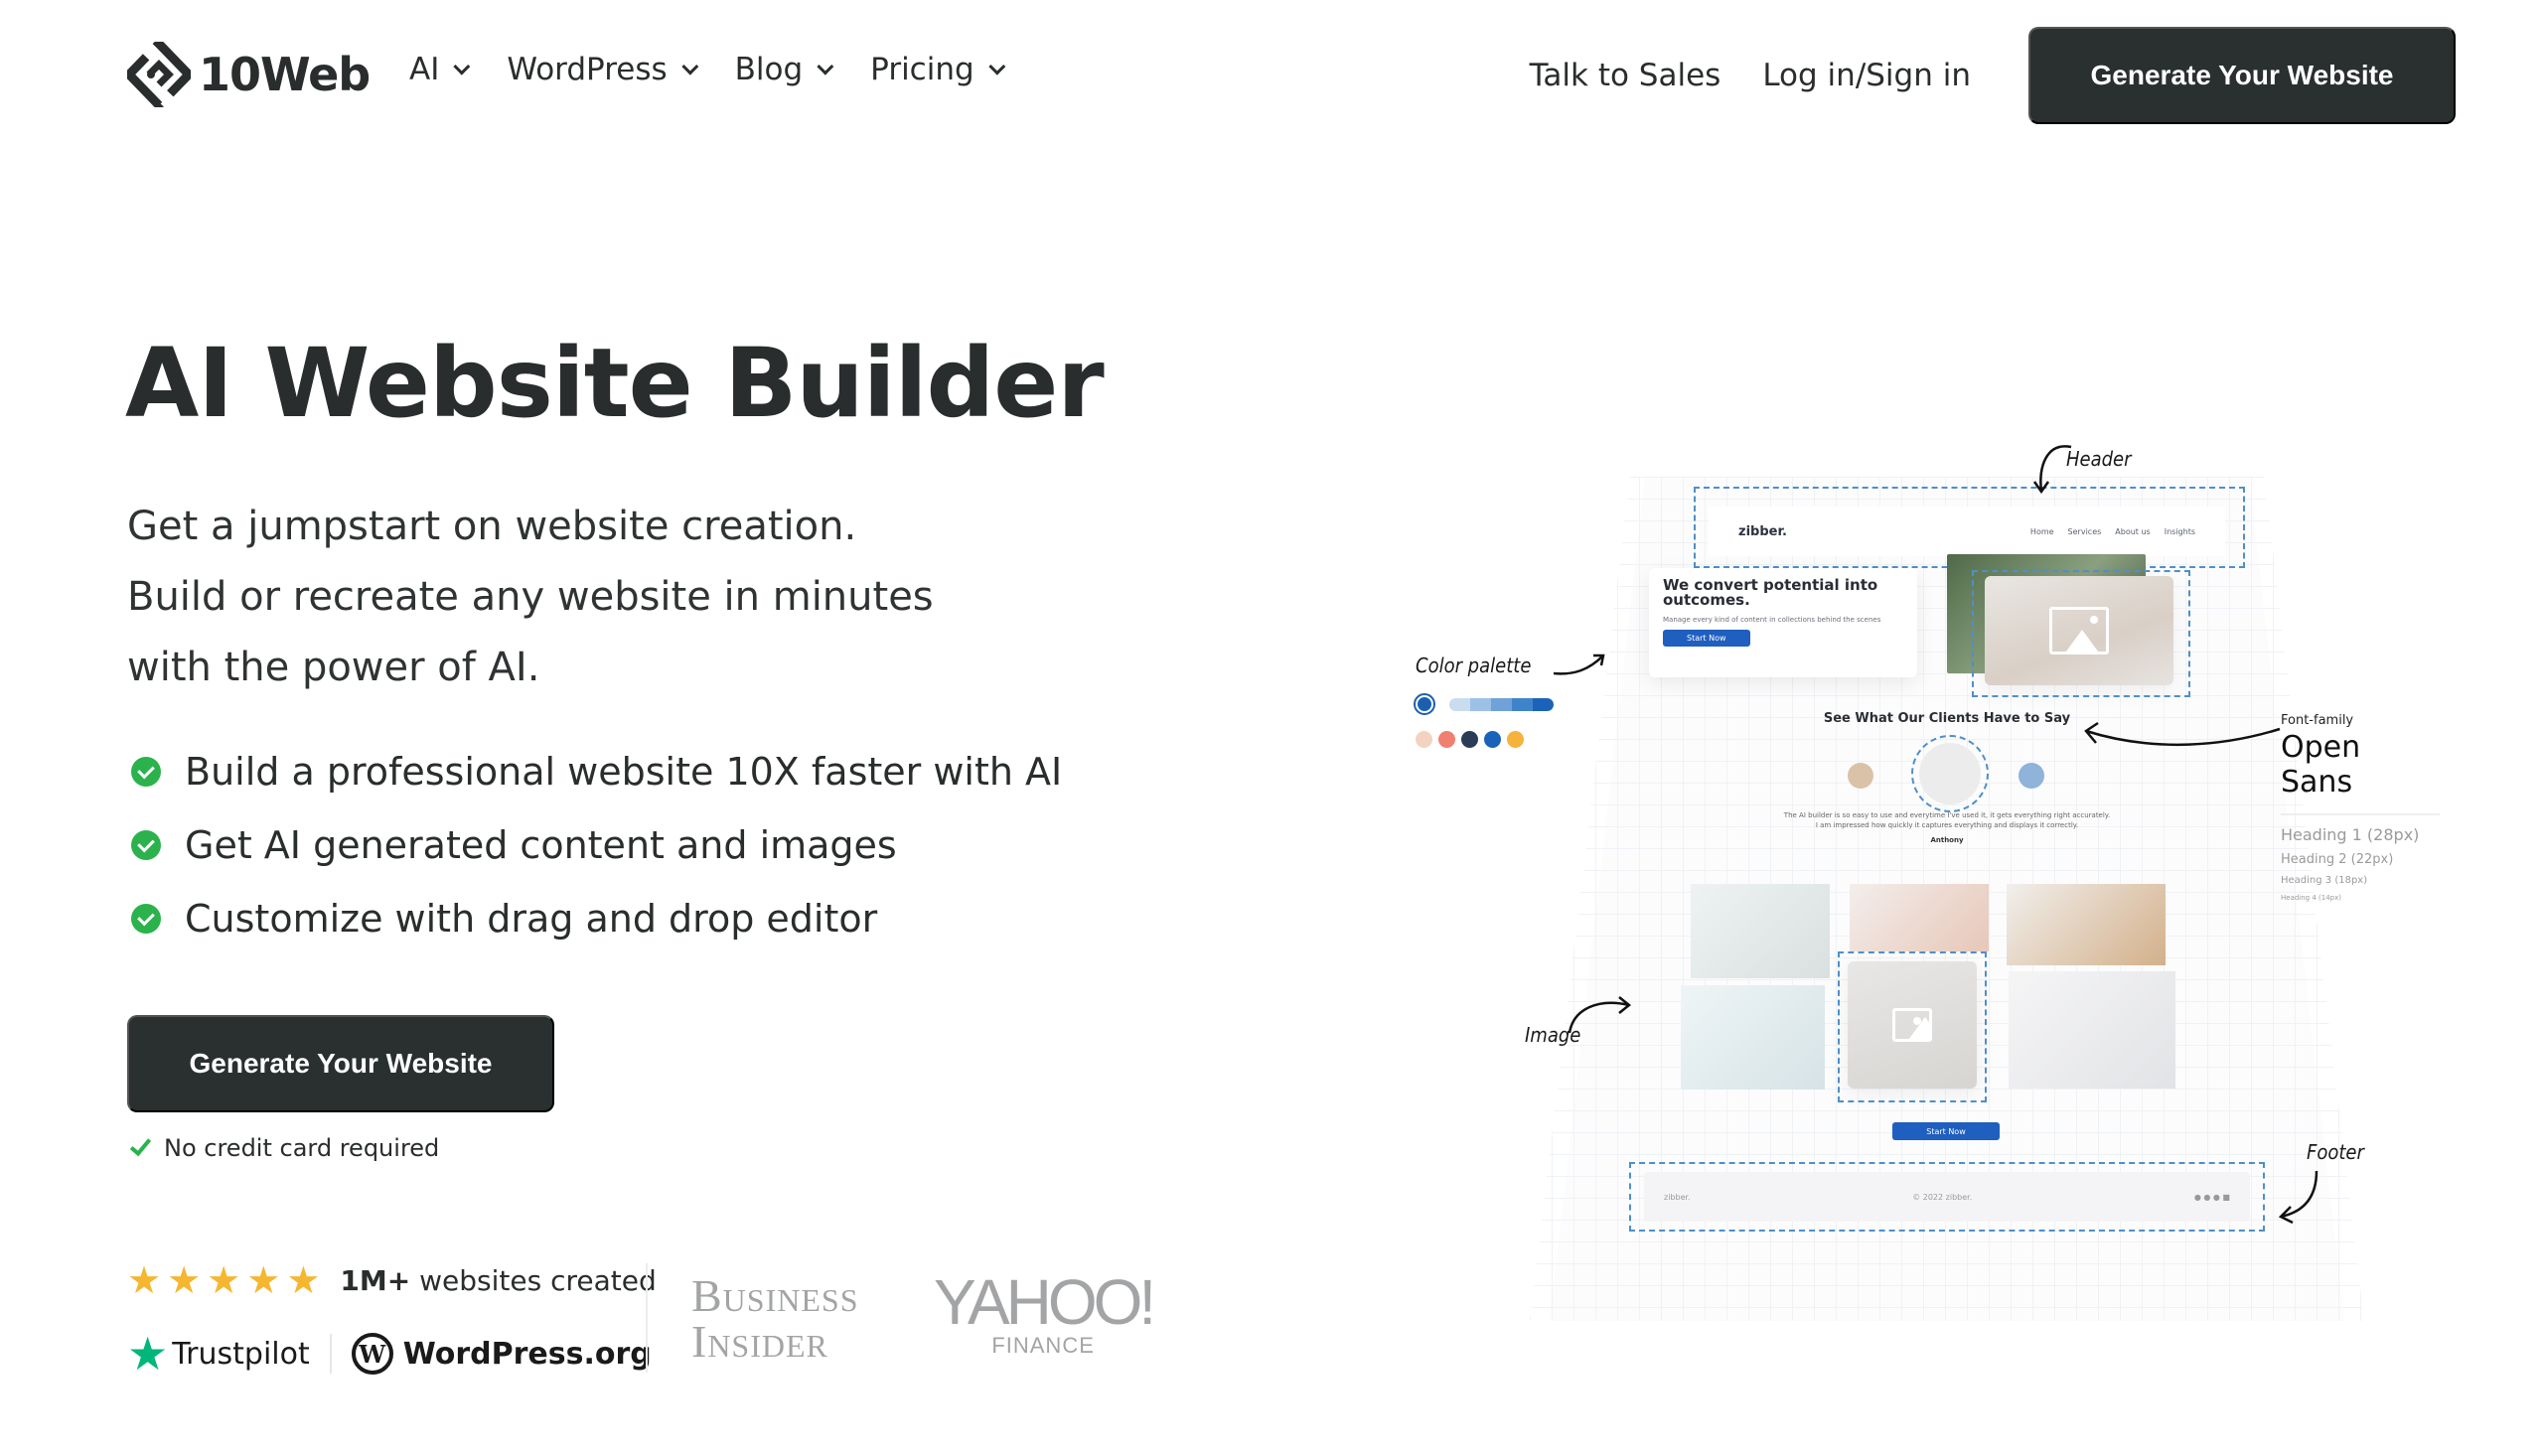 The height and width of the screenshot is (1456, 2543). What do you see at coordinates (2041, 531) in the screenshot?
I see `mockup-nav-item: Home` at bounding box center [2041, 531].